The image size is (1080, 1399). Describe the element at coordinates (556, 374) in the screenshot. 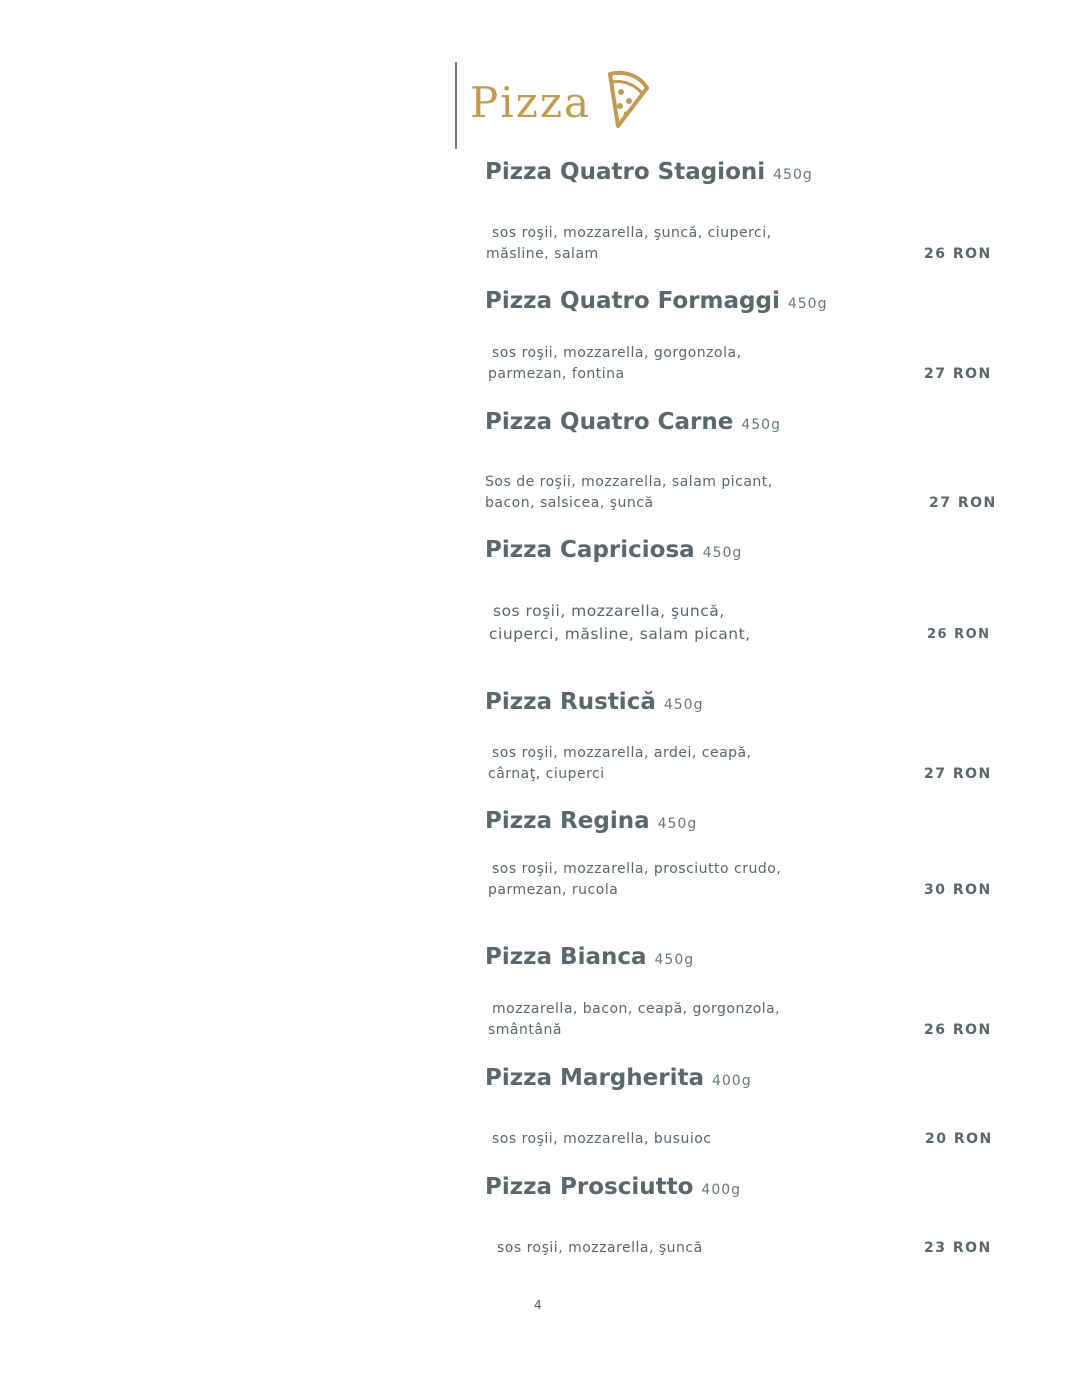

I see `item-description-line: parmezan, fontina` at that location.